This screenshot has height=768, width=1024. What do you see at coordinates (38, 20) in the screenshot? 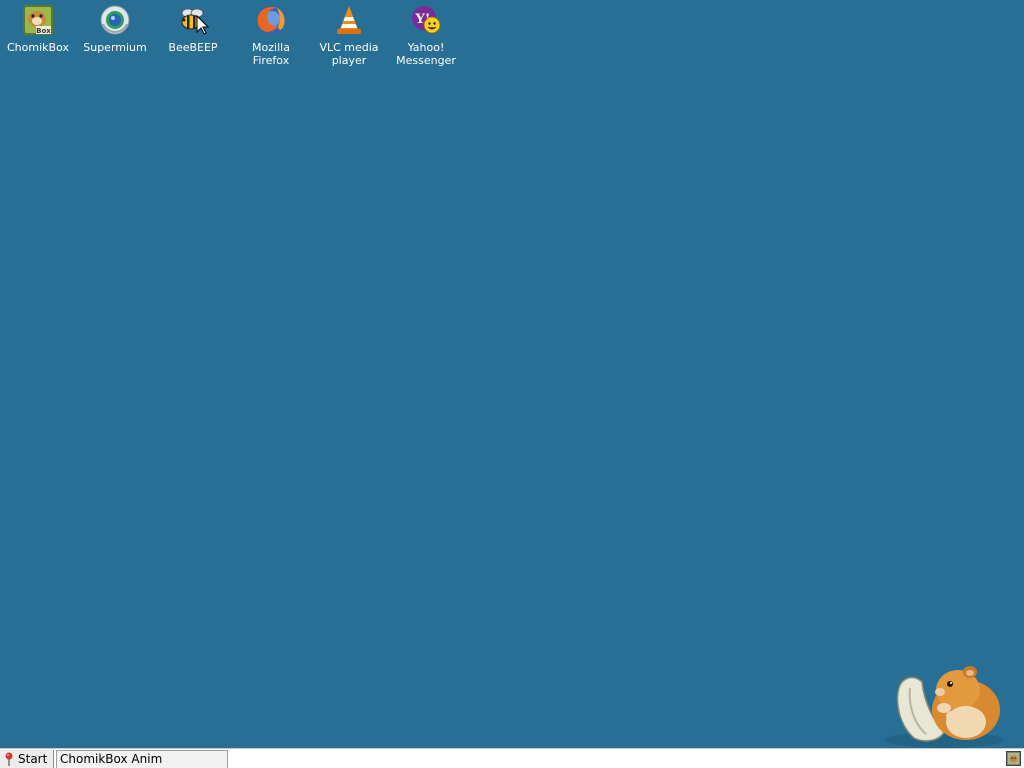
I see `chomikbox-icon: Box` at bounding box center [38, 20].